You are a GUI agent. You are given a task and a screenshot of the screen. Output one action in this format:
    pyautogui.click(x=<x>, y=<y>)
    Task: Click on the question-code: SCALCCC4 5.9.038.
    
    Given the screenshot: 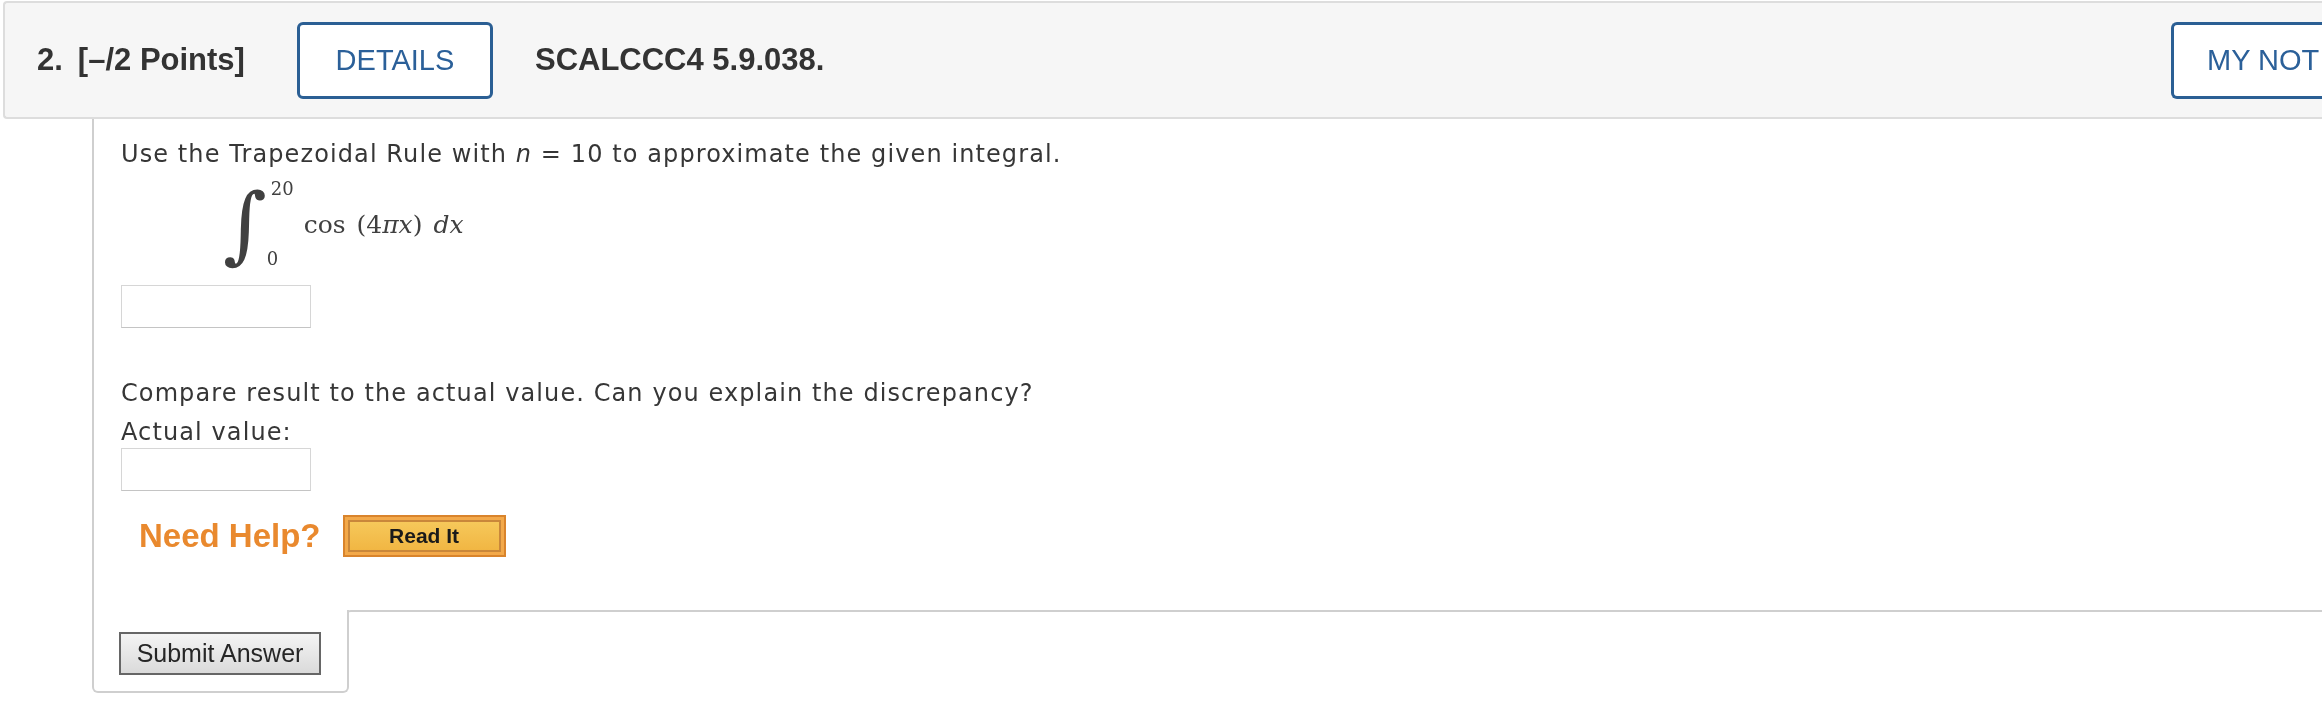 What is the action you would take?
    pyautogui.click(x=679, y=60)
    